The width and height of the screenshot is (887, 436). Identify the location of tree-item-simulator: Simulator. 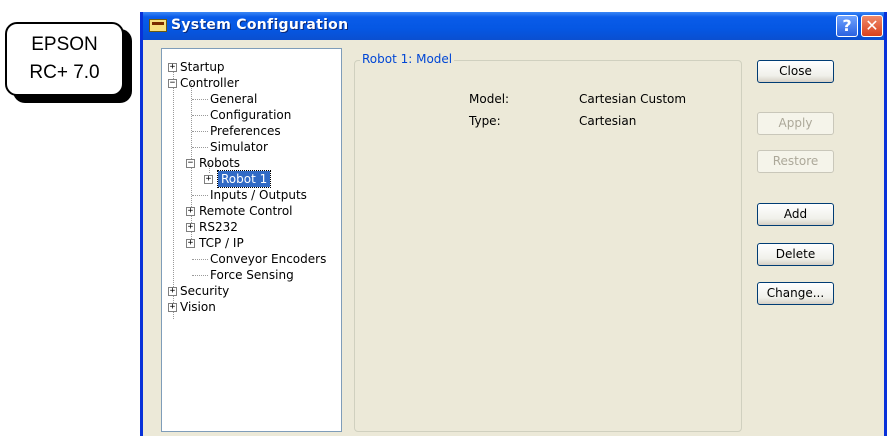
(239, 147).